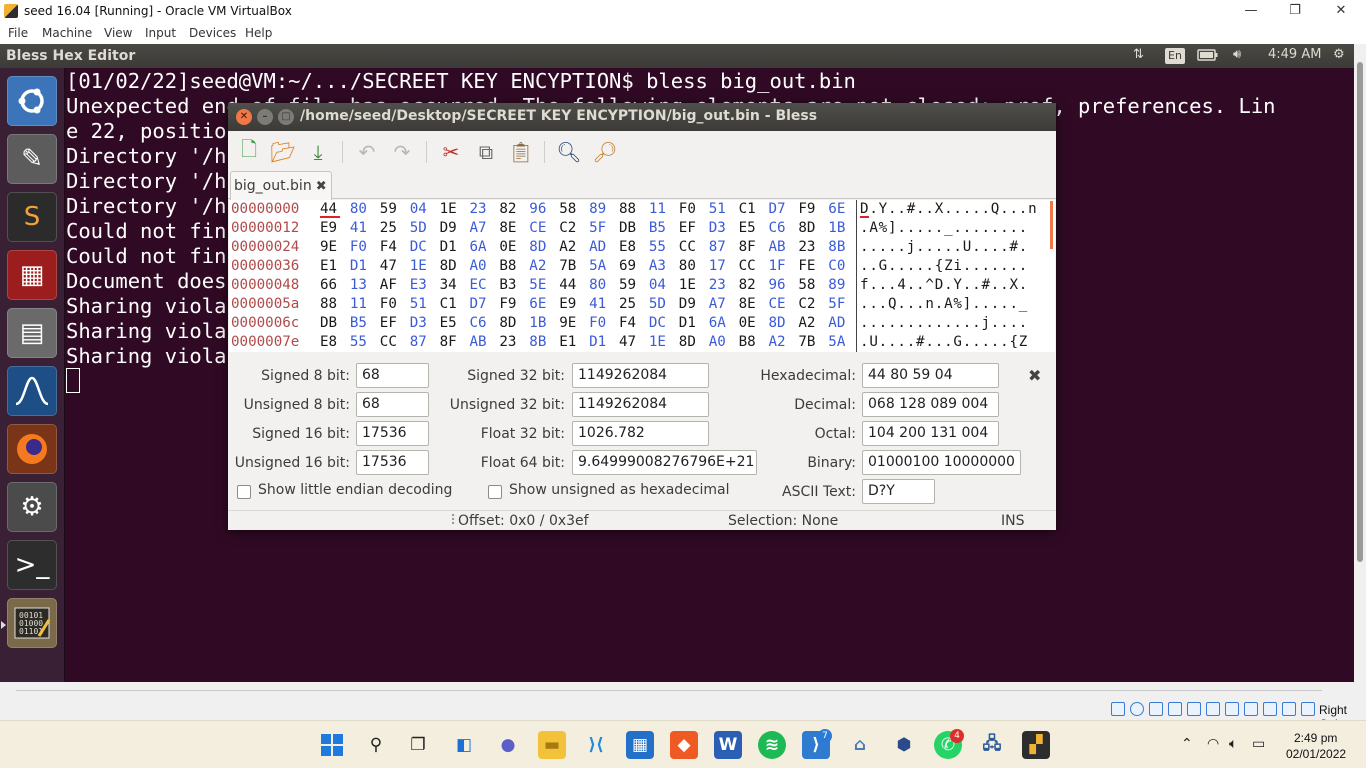  What do you see at coordinates (1175, 709) in the screenshot?
I see `network-icon` at bounding box center [1175, 709].